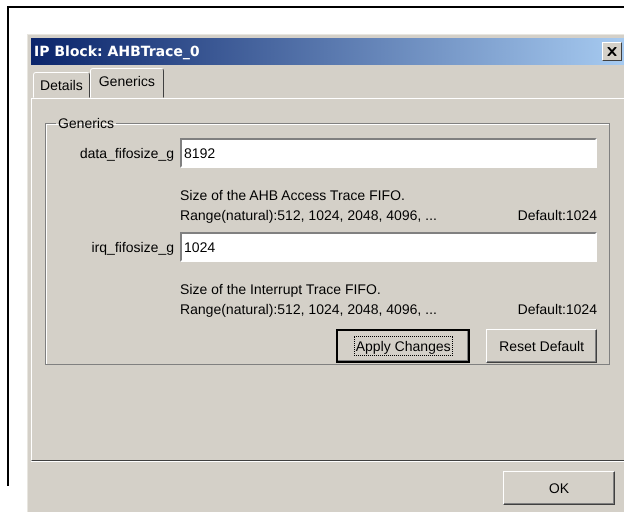  Describe the element at coordinates (127, 83) in the screenshot. I see `tab: Generics` at that location.